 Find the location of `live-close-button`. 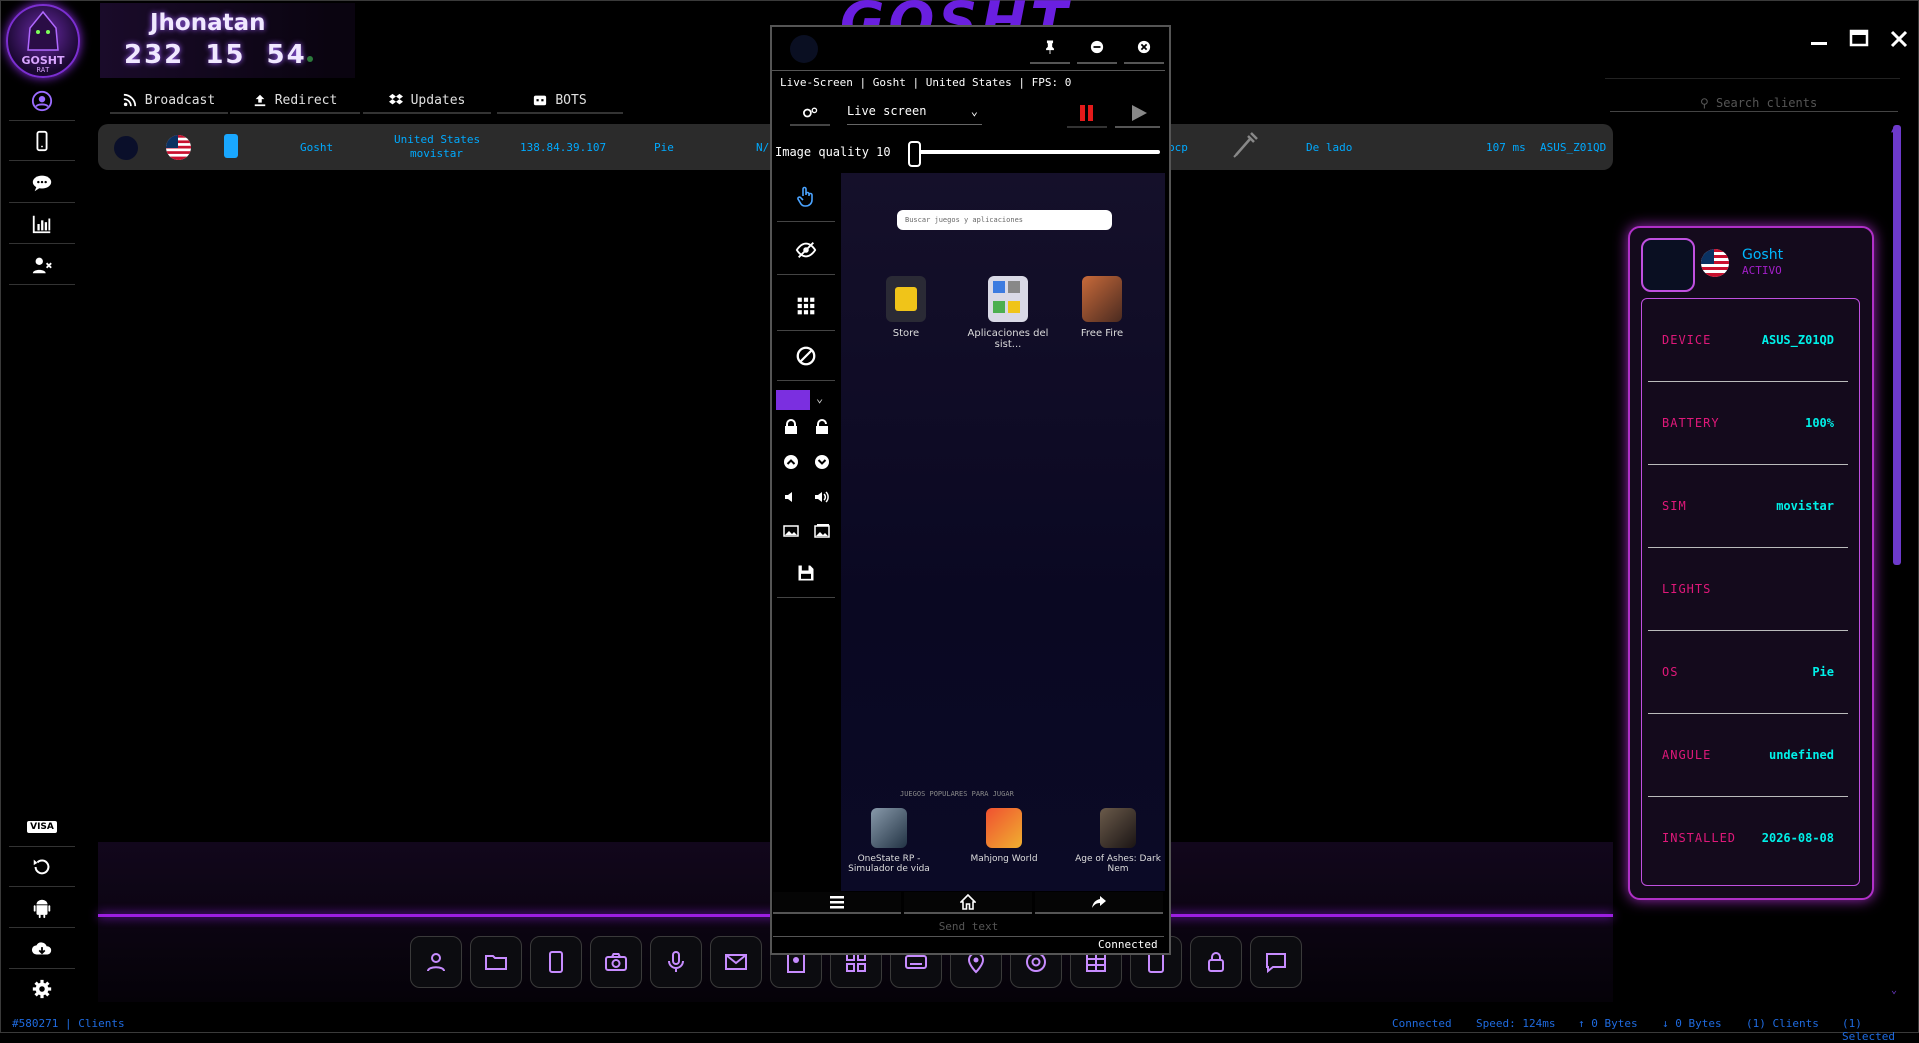

live-close-button is located at coordinates (1144, 48).